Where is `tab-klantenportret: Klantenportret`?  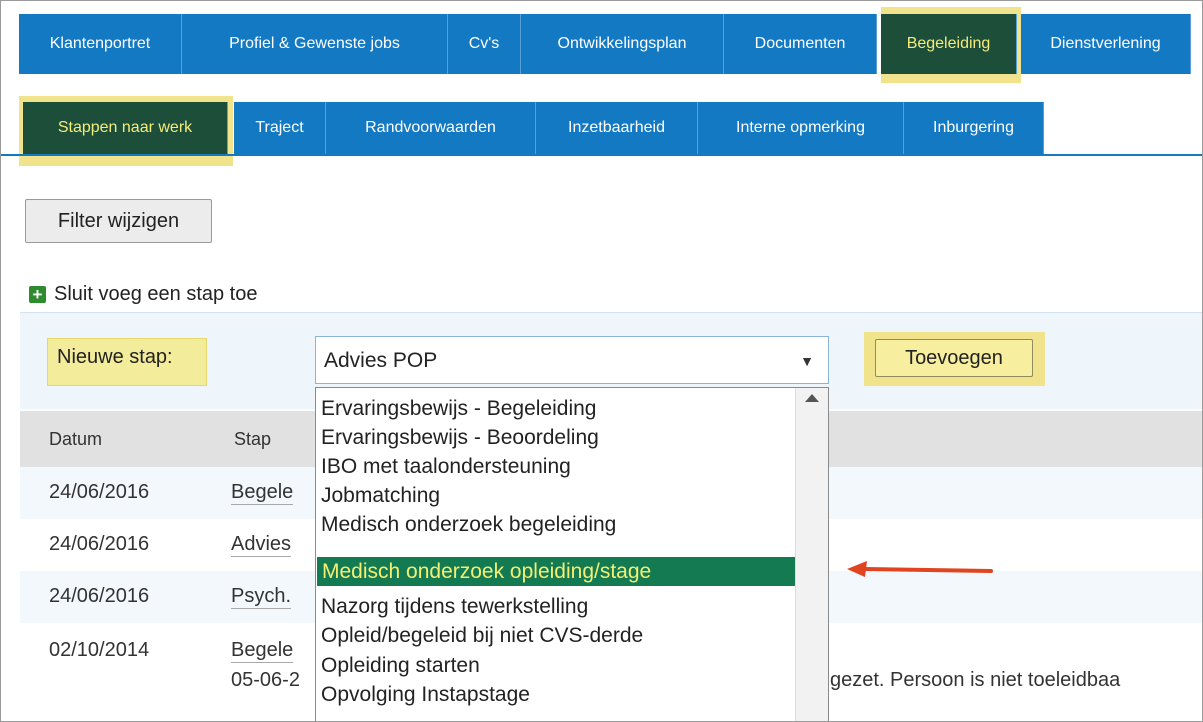
tab-klantenportret: Klantenportret is located at coordinates (100, 44).